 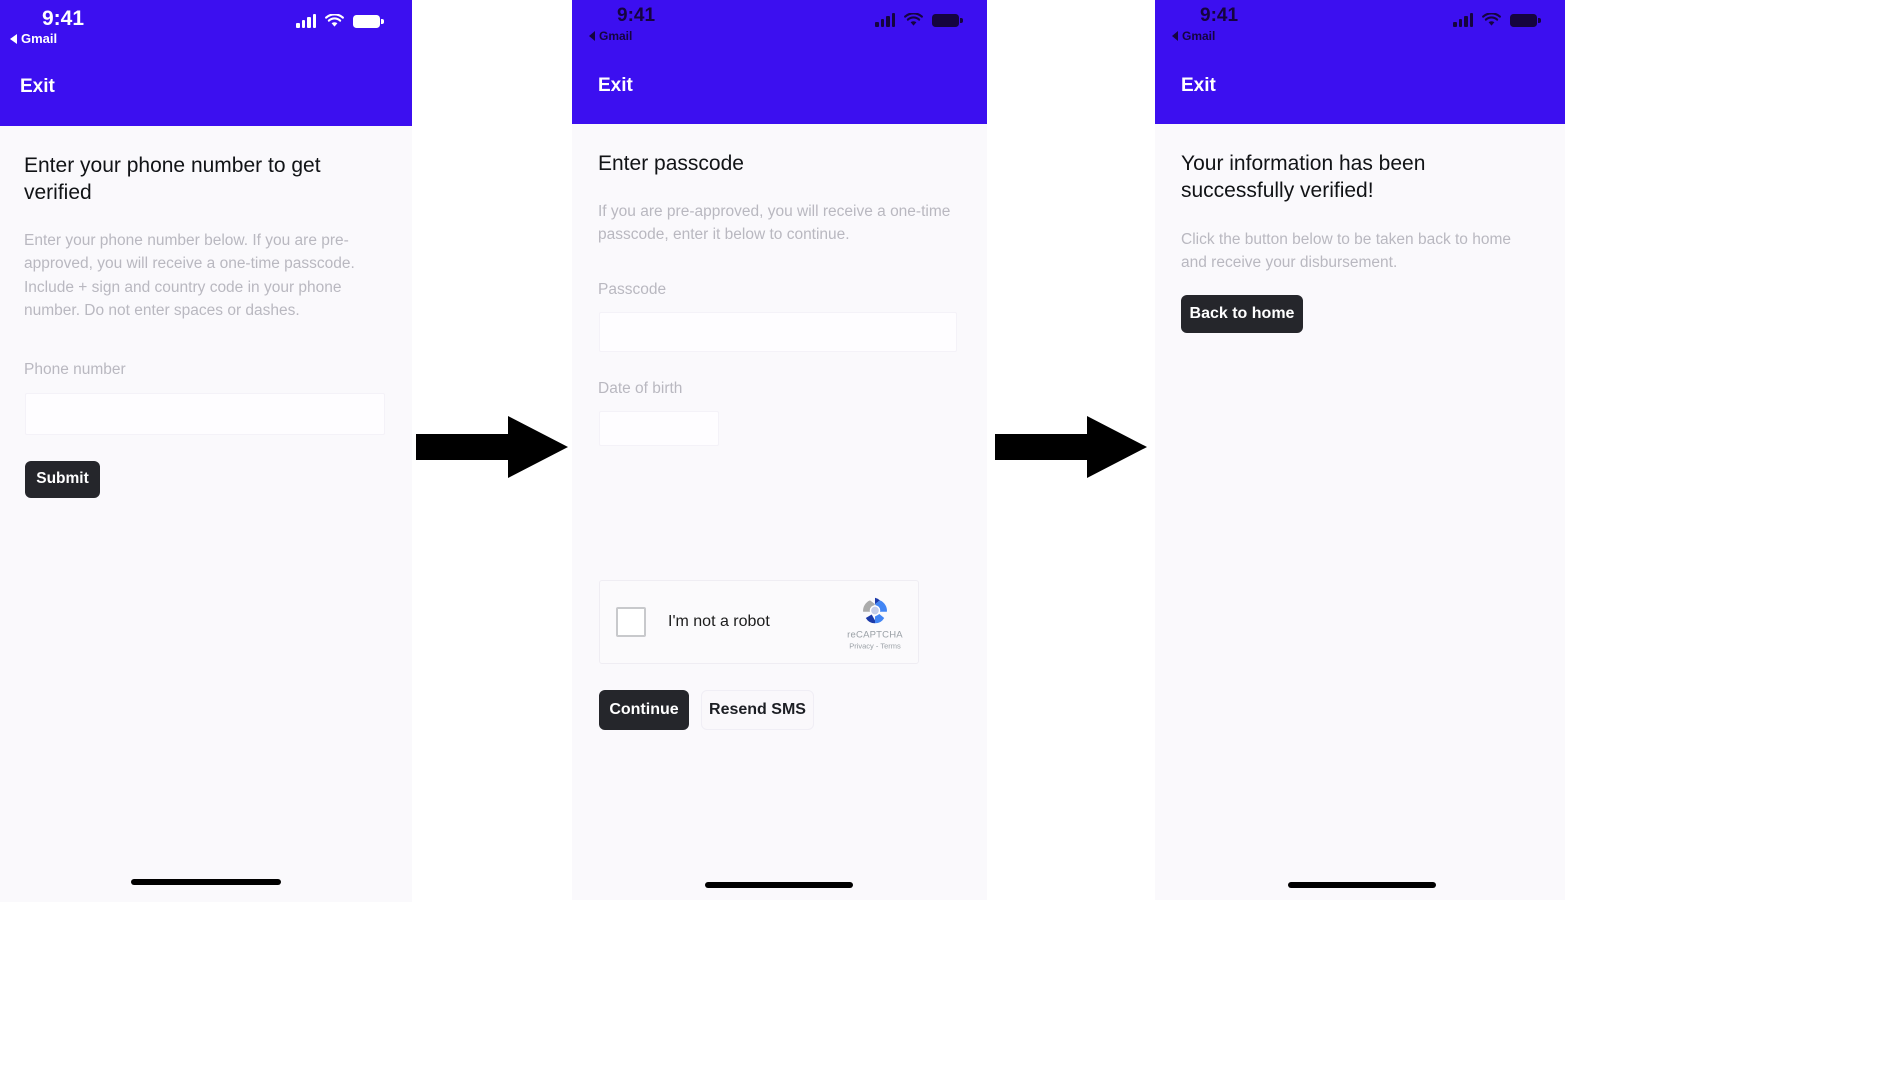 What do you see at coordinates (631, 622) in the screenshot?
I see `recaptcha-checkbox` at bounding box center [631, 622].